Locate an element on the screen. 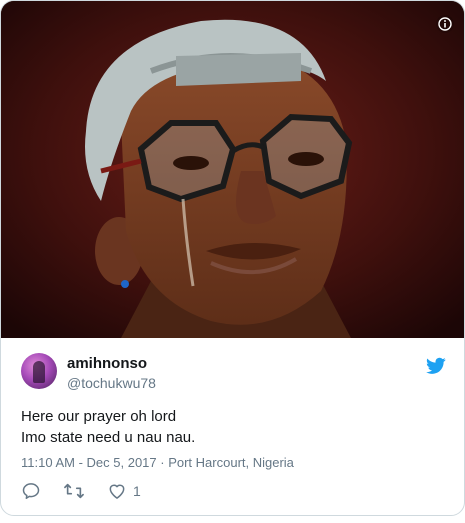  tweet-date: Dec 5, 2017 is located at coordinates (122, 462).